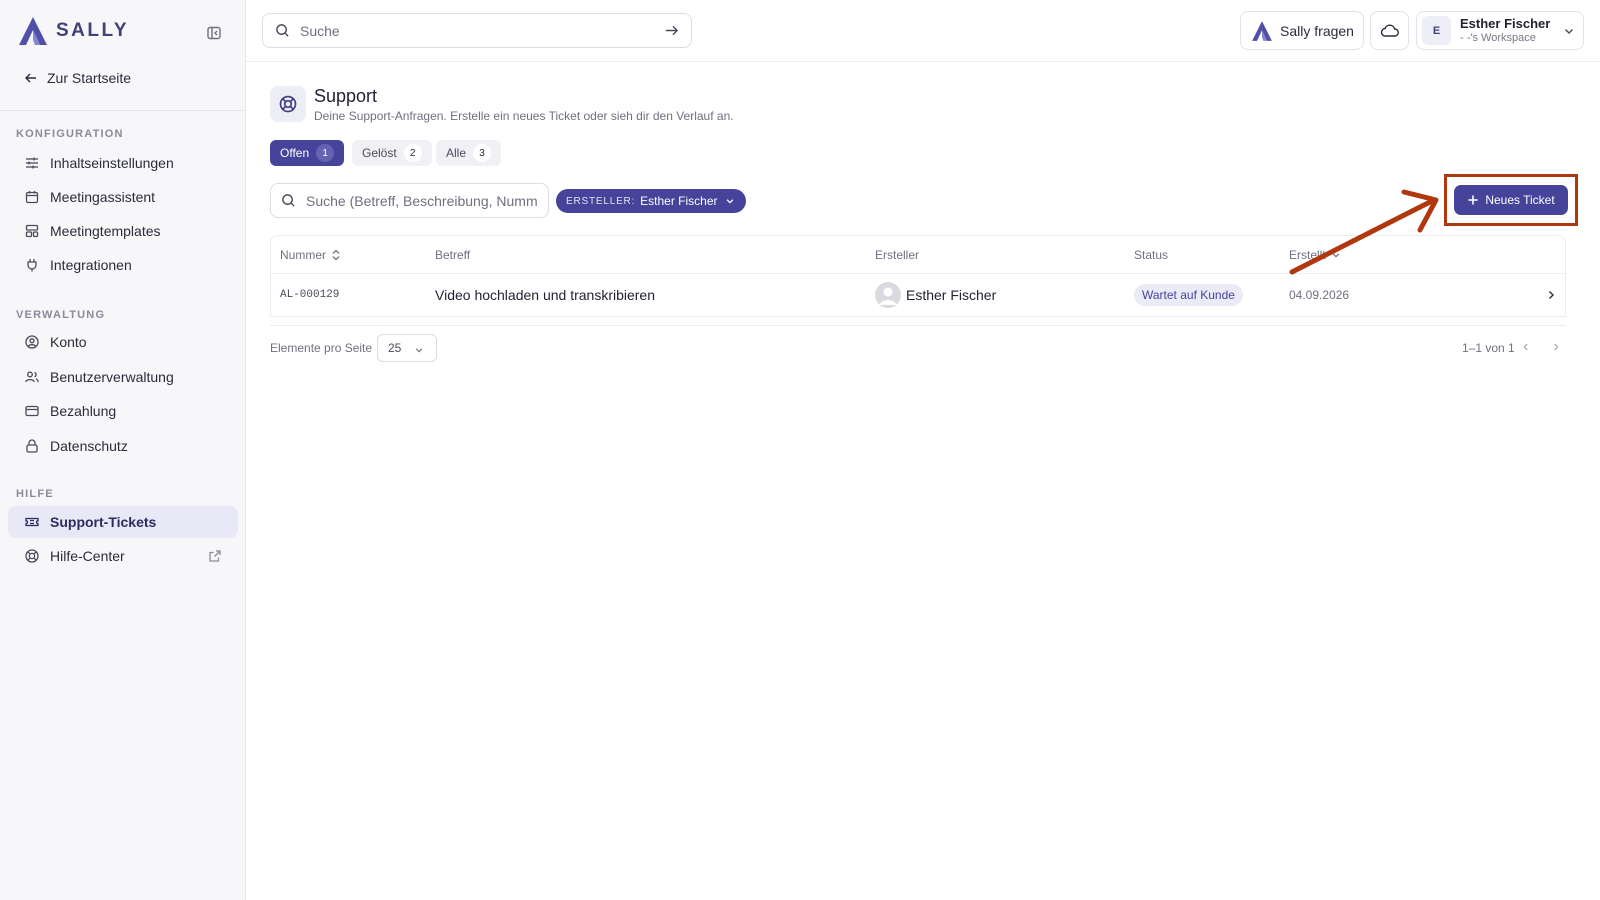  I want to click on user-menu: E Esther Fischer - -'s Workspace, so click(1500, 30).